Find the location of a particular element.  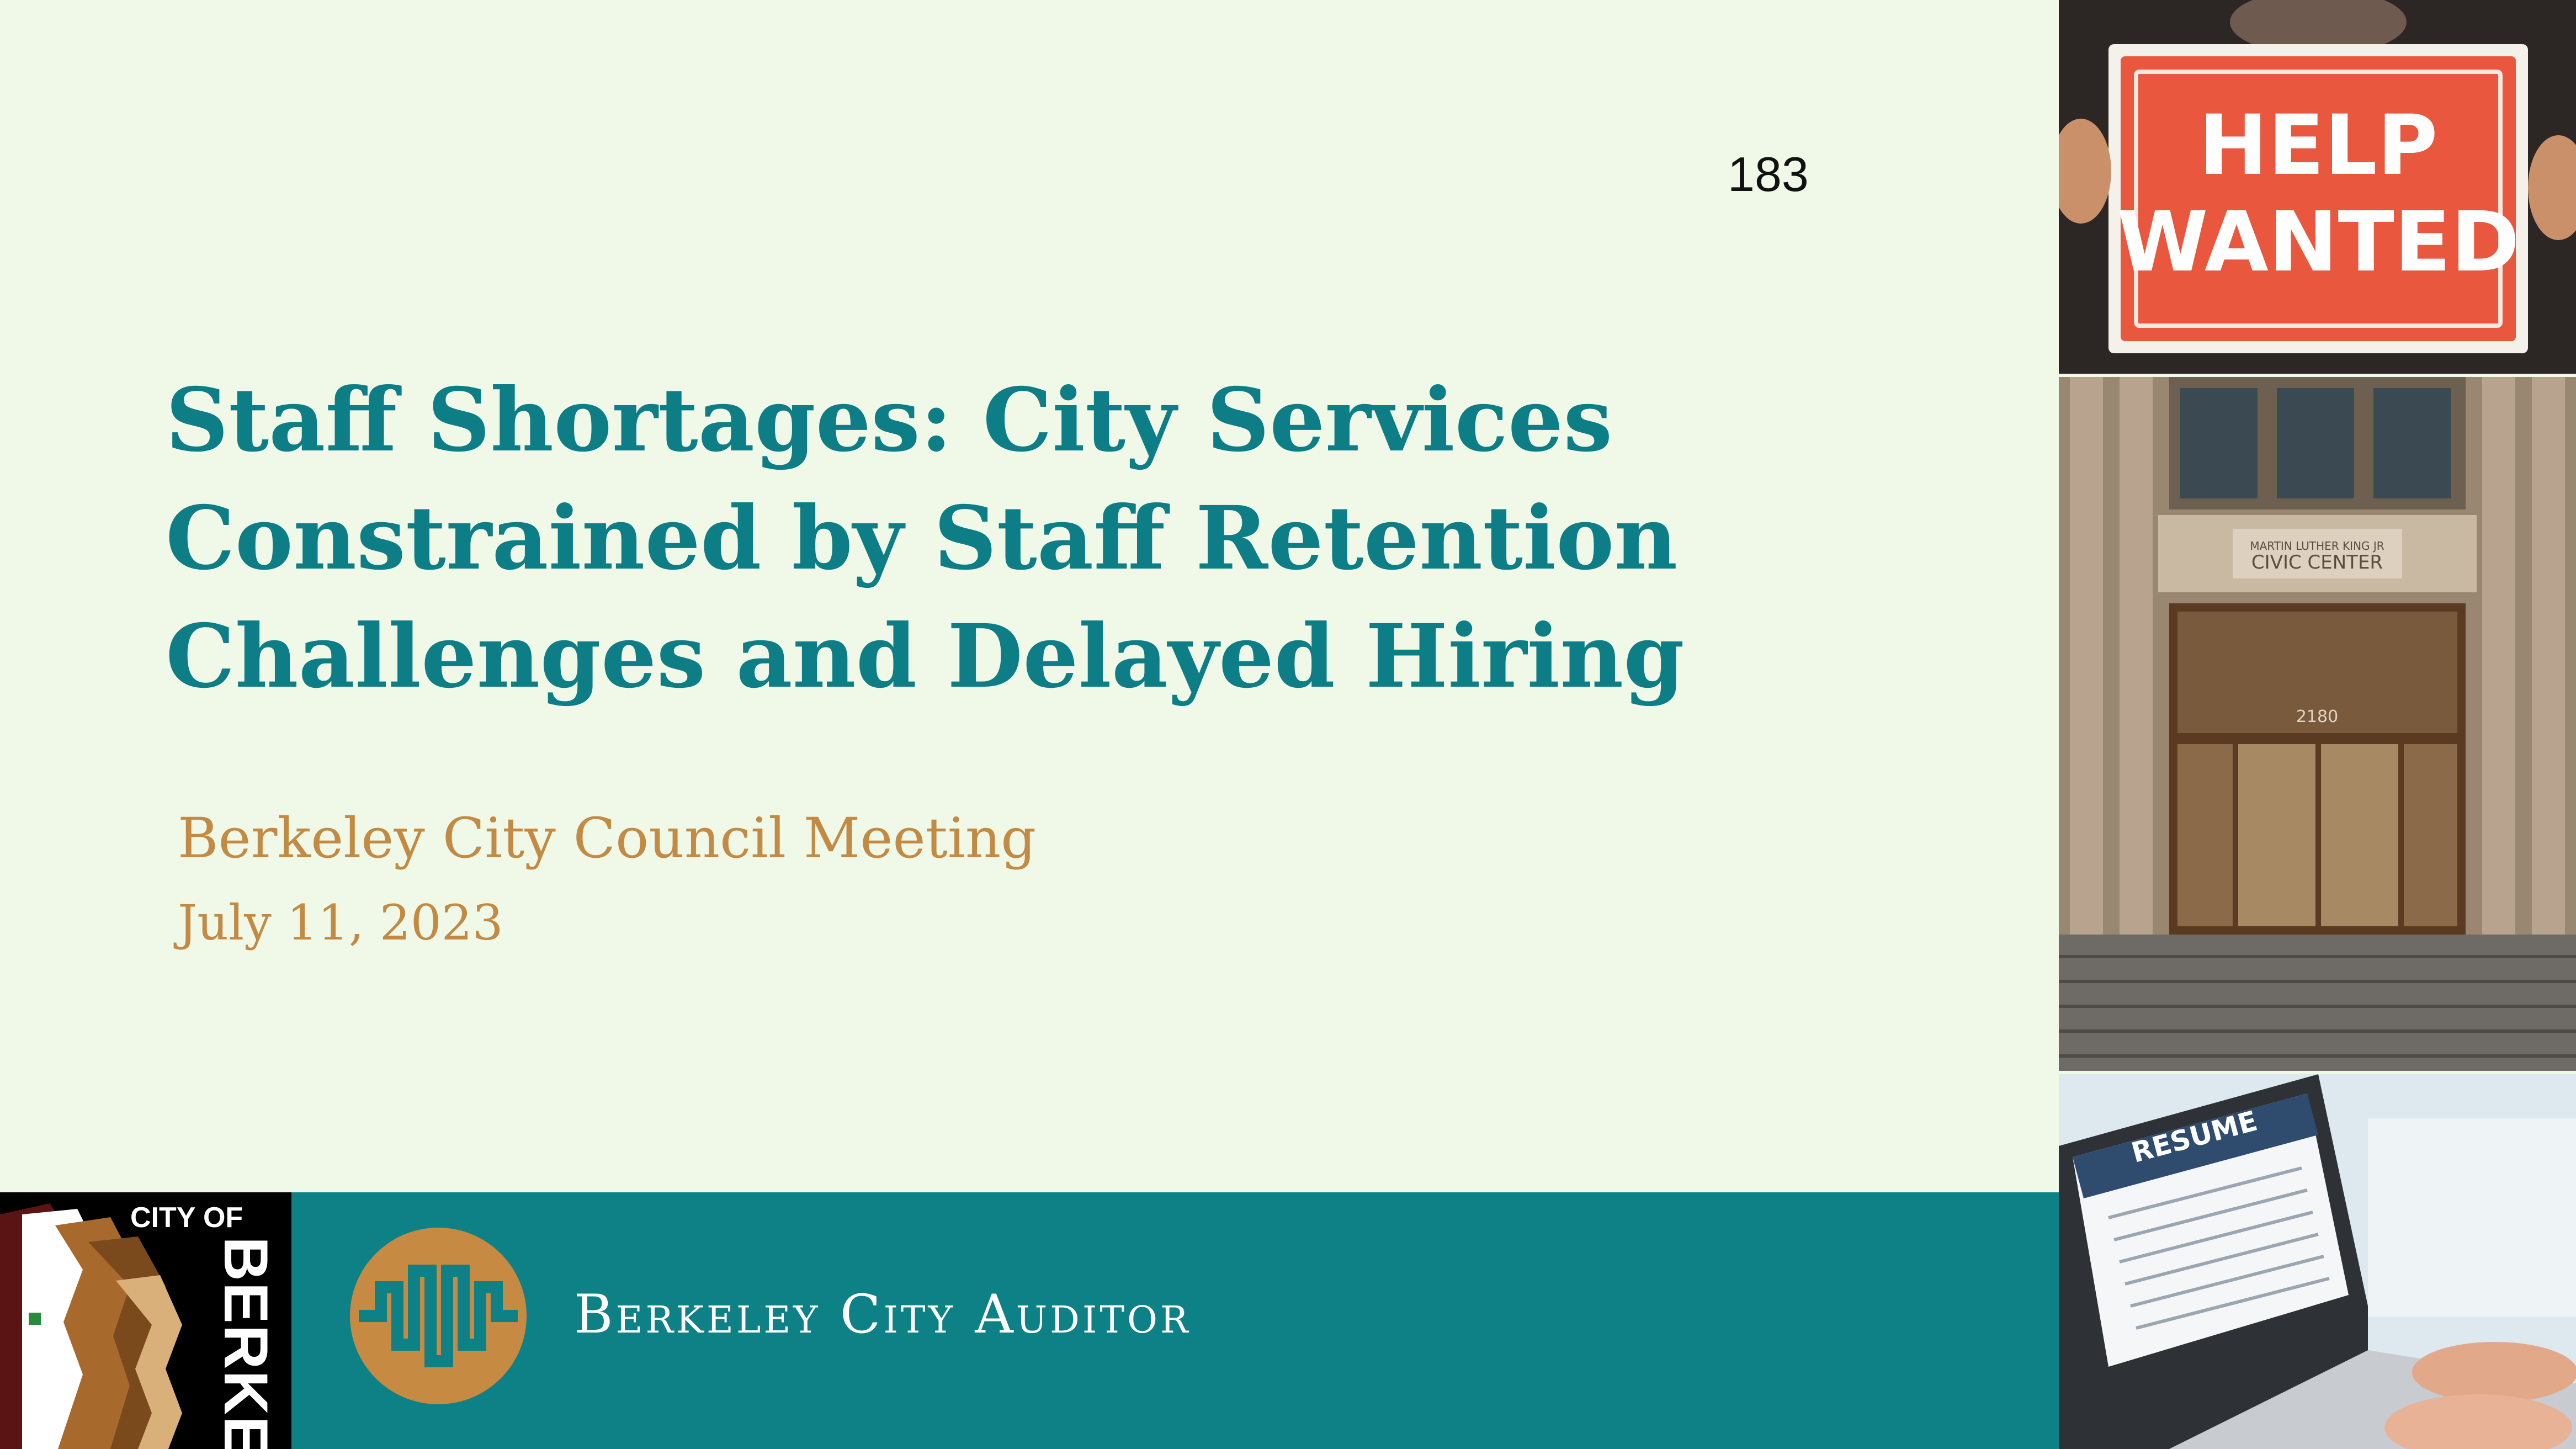

plaque-line1: MARTIN LUTHER KING JR is located at coordinates (2317, 546).